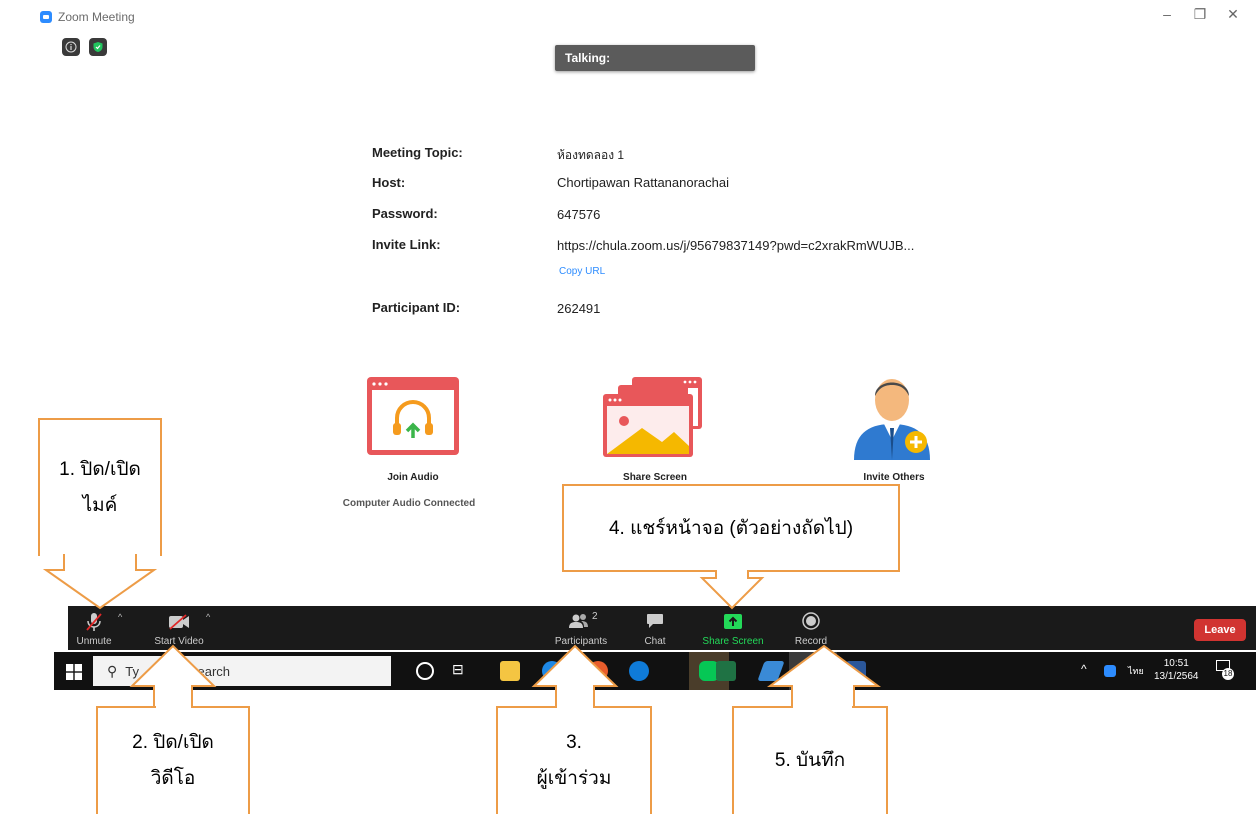 The image size is (1256, 814). I want to click on language-indicator: ไทย, so click(1136, 671).